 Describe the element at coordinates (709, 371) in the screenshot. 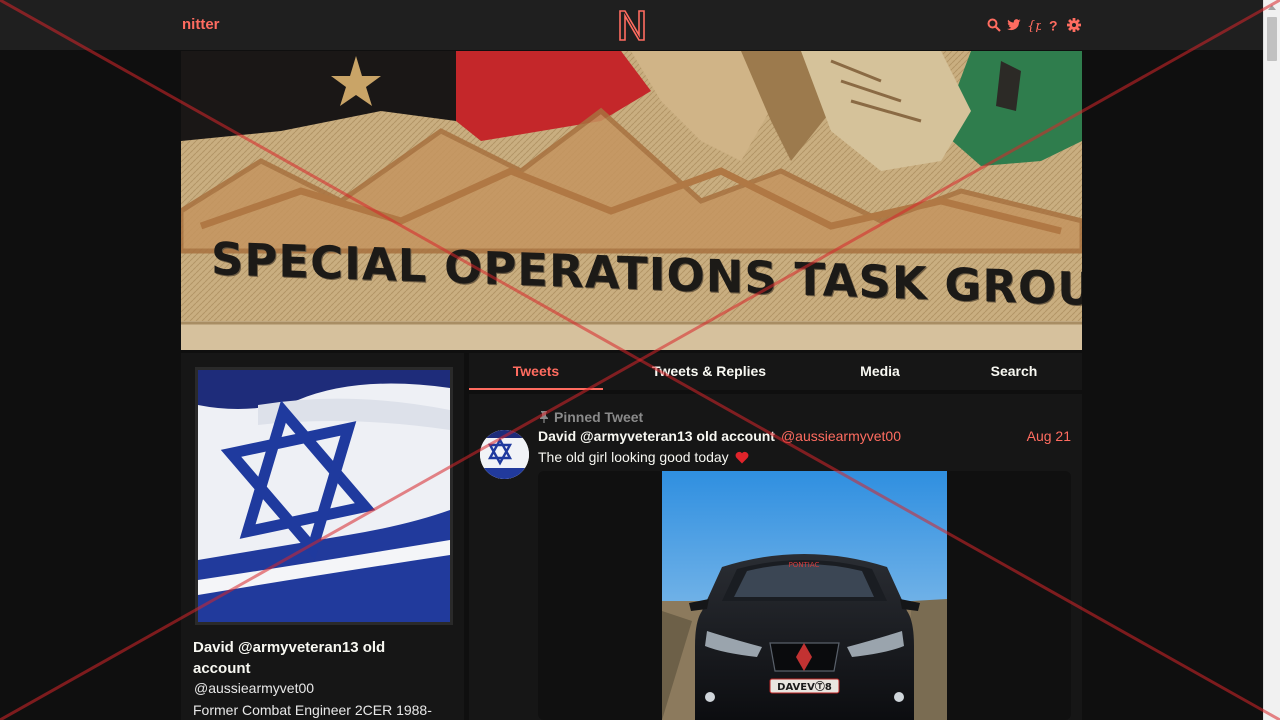

I see `tab-tweets-replies: Tweets & Replies` at that location.